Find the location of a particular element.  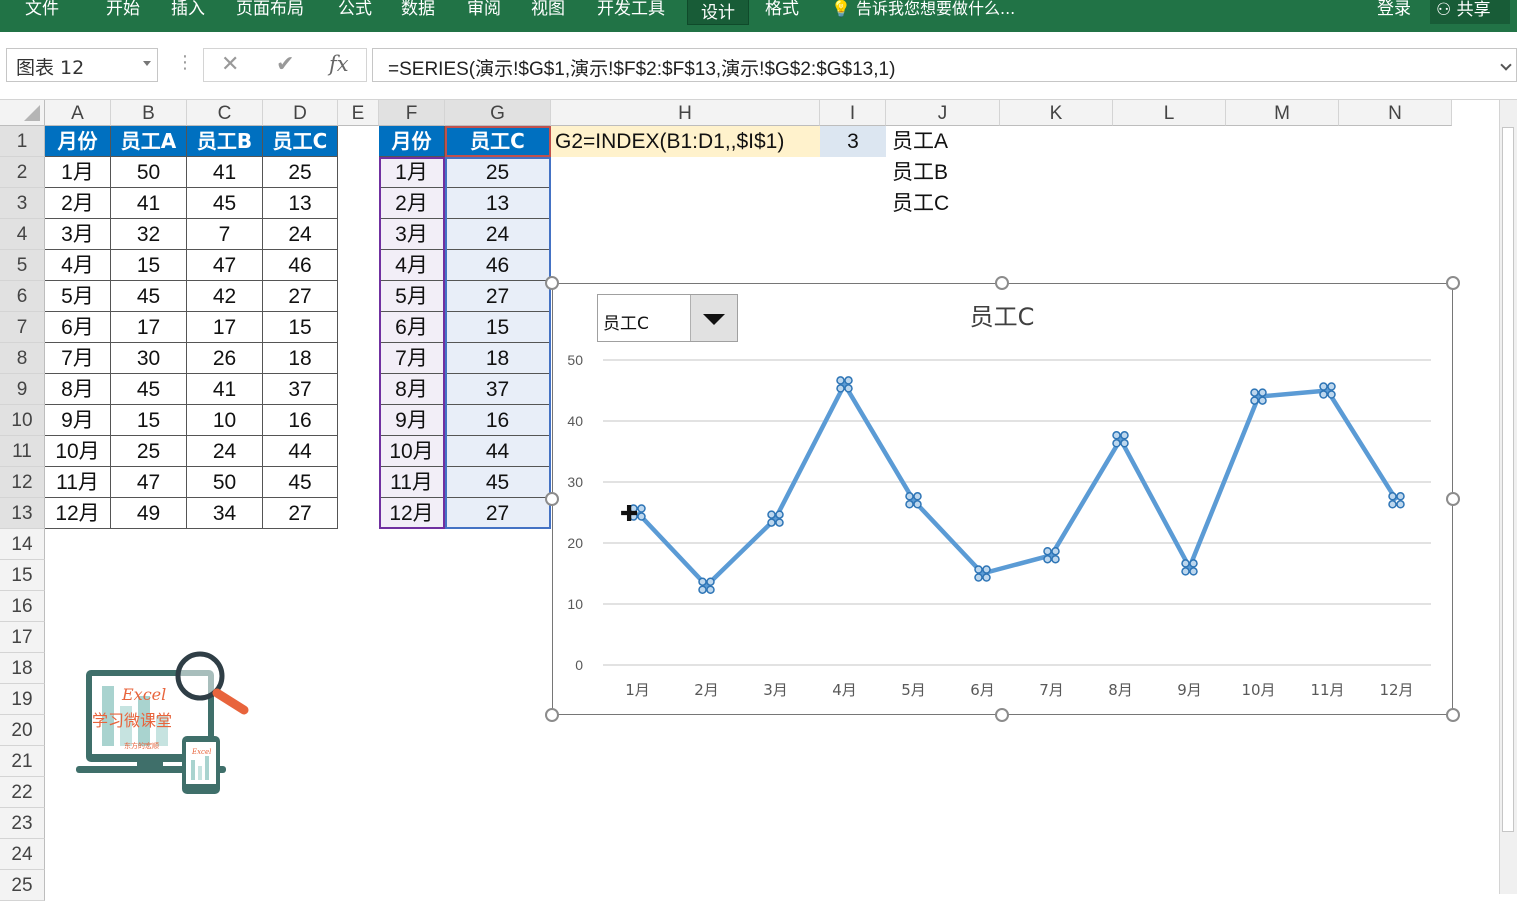

selected-index-cell: 3 is located at coordinates (853, 141).